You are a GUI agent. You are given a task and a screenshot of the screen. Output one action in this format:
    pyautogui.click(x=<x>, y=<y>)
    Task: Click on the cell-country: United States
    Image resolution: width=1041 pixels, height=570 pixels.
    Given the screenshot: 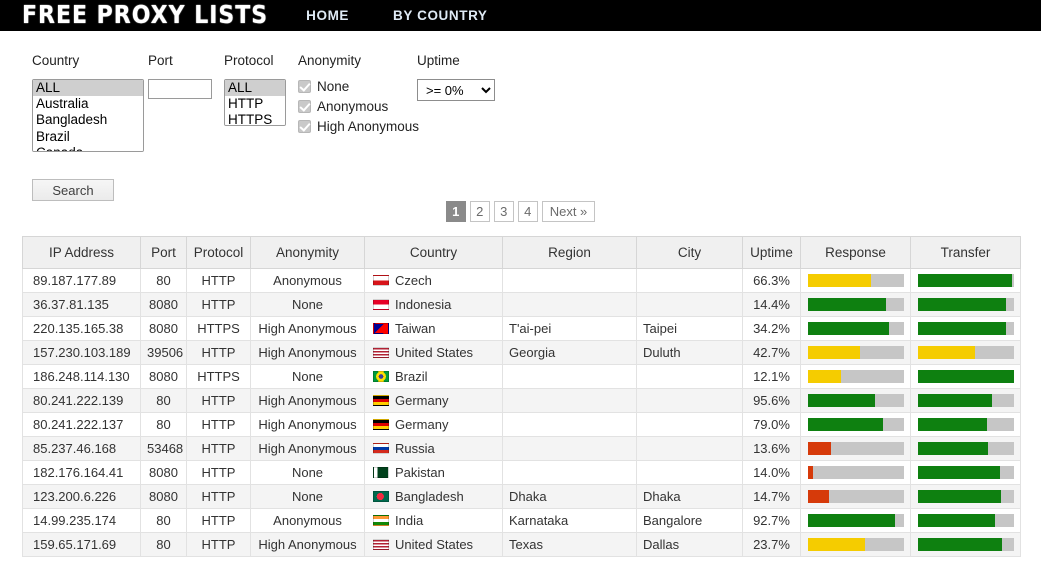 What is the action you would take?
    pyautogui.click(x=433, y=352)
    